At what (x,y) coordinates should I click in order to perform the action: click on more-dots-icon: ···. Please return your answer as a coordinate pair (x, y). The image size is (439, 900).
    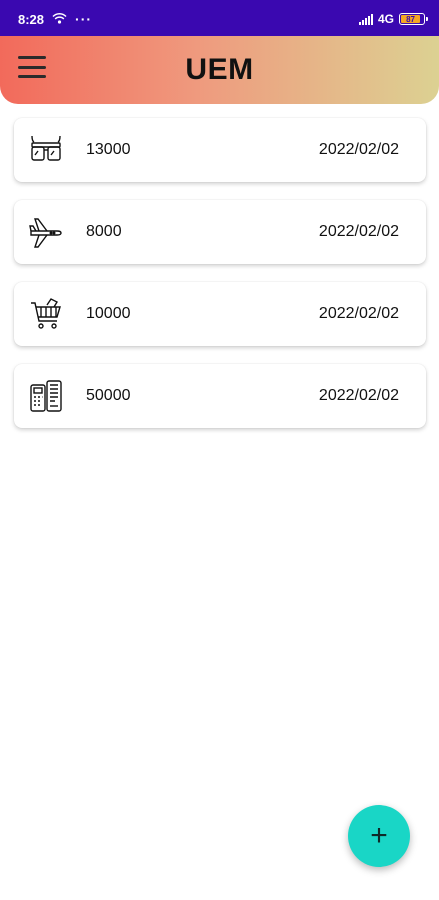
    Looking at the image, I should click on (84, 19).